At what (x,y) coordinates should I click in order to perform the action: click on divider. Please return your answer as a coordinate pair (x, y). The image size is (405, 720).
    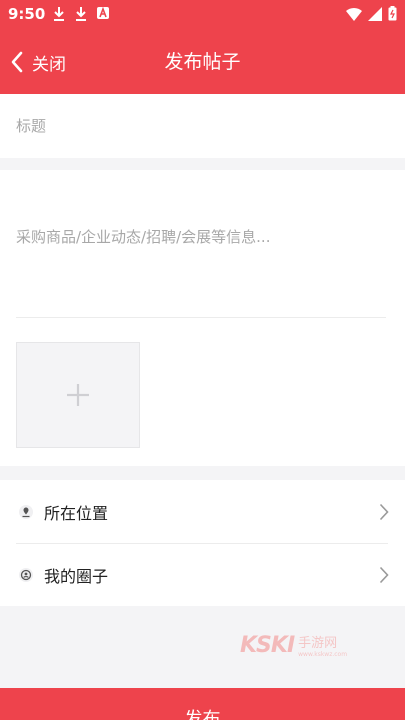
    Looking at the image, I should click on (201, 317).